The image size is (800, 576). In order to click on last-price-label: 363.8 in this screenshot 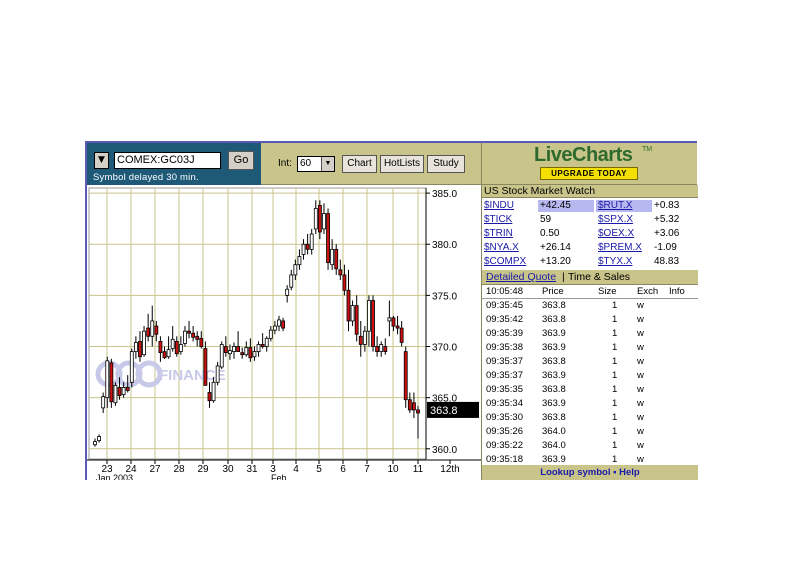, I will do `click(444, 411)`.